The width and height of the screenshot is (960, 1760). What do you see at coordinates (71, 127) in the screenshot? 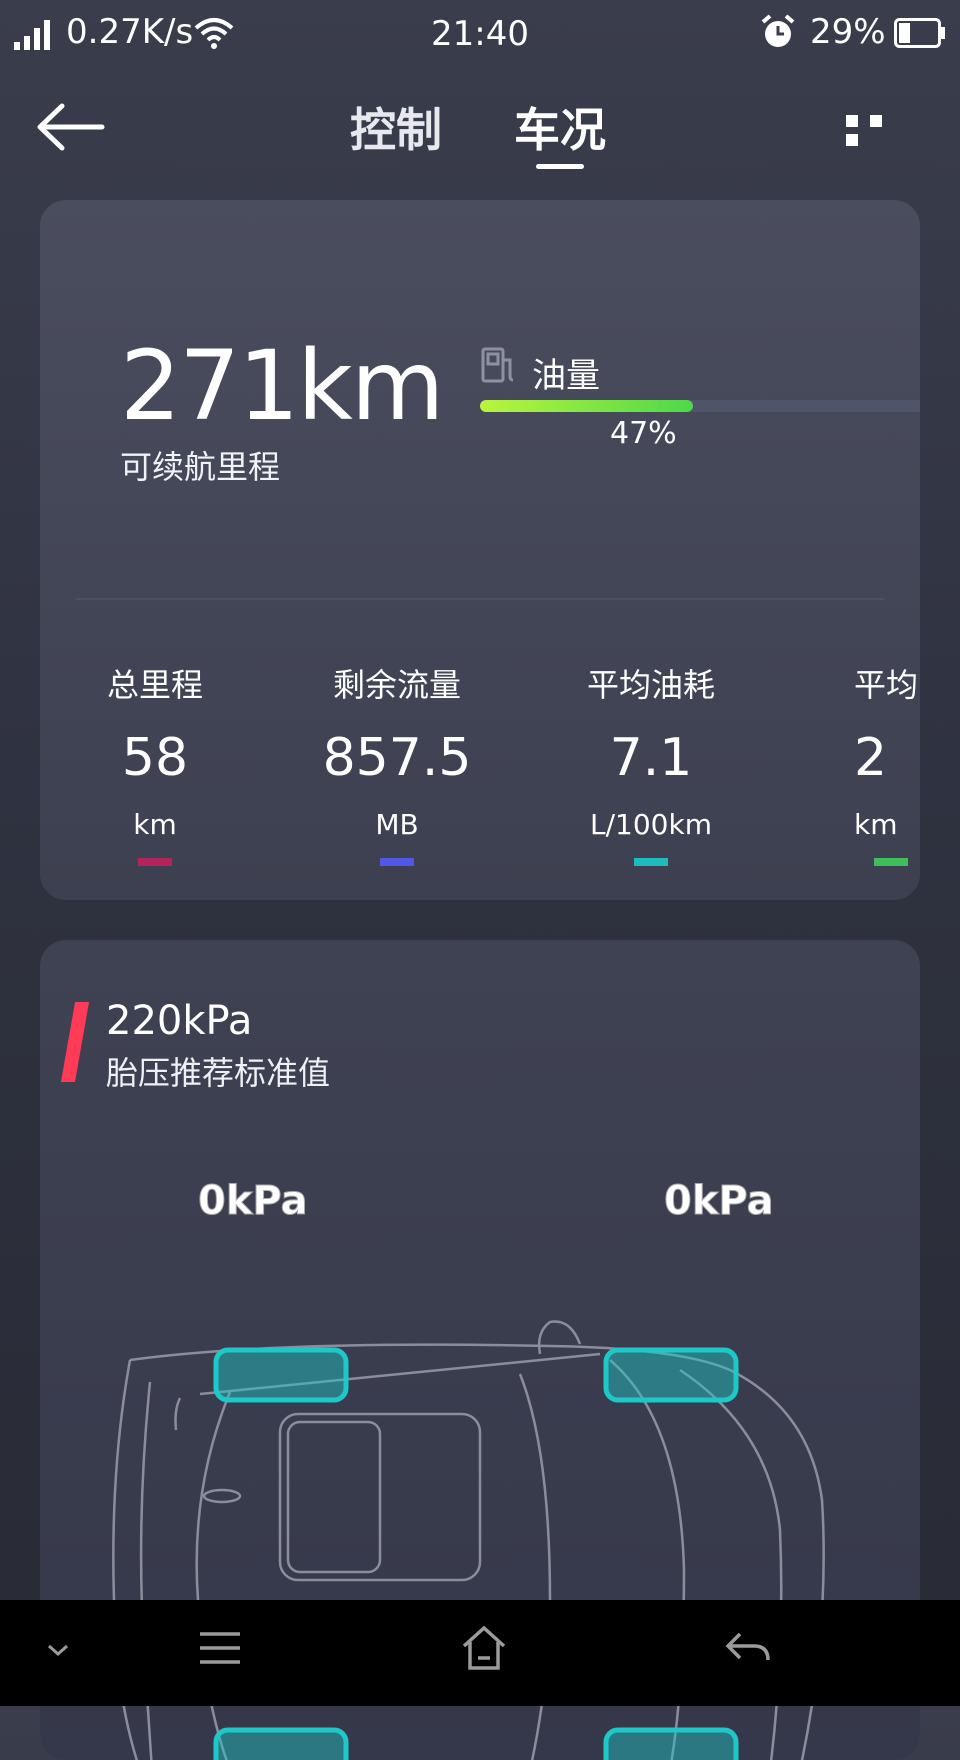
I see `back-arrow-icon` at bounding box center [71, 127].